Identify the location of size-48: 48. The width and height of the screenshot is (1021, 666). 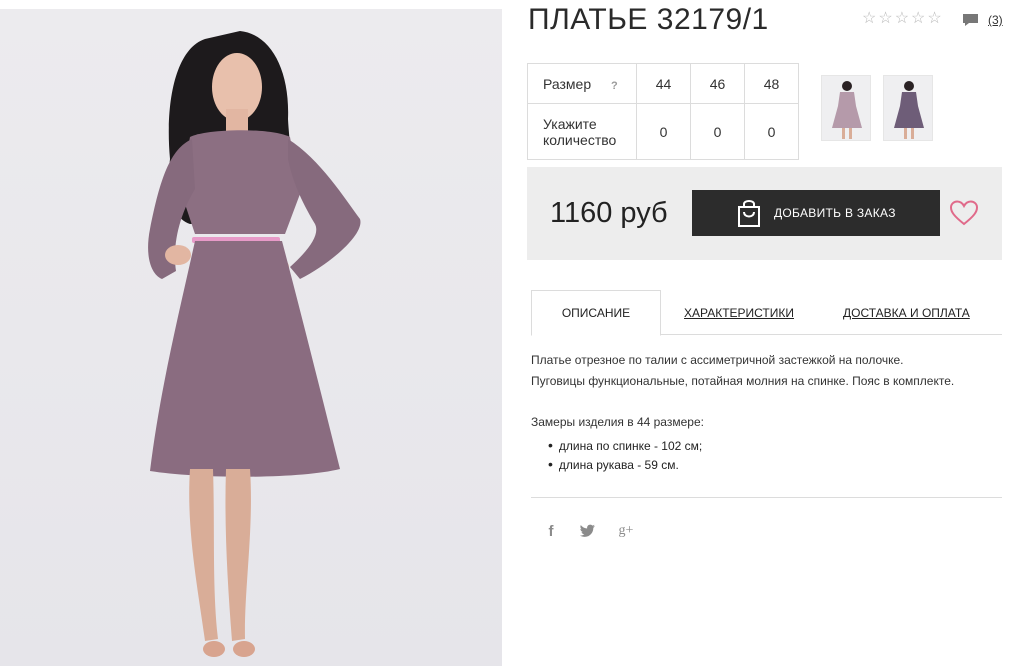
(771, 83).